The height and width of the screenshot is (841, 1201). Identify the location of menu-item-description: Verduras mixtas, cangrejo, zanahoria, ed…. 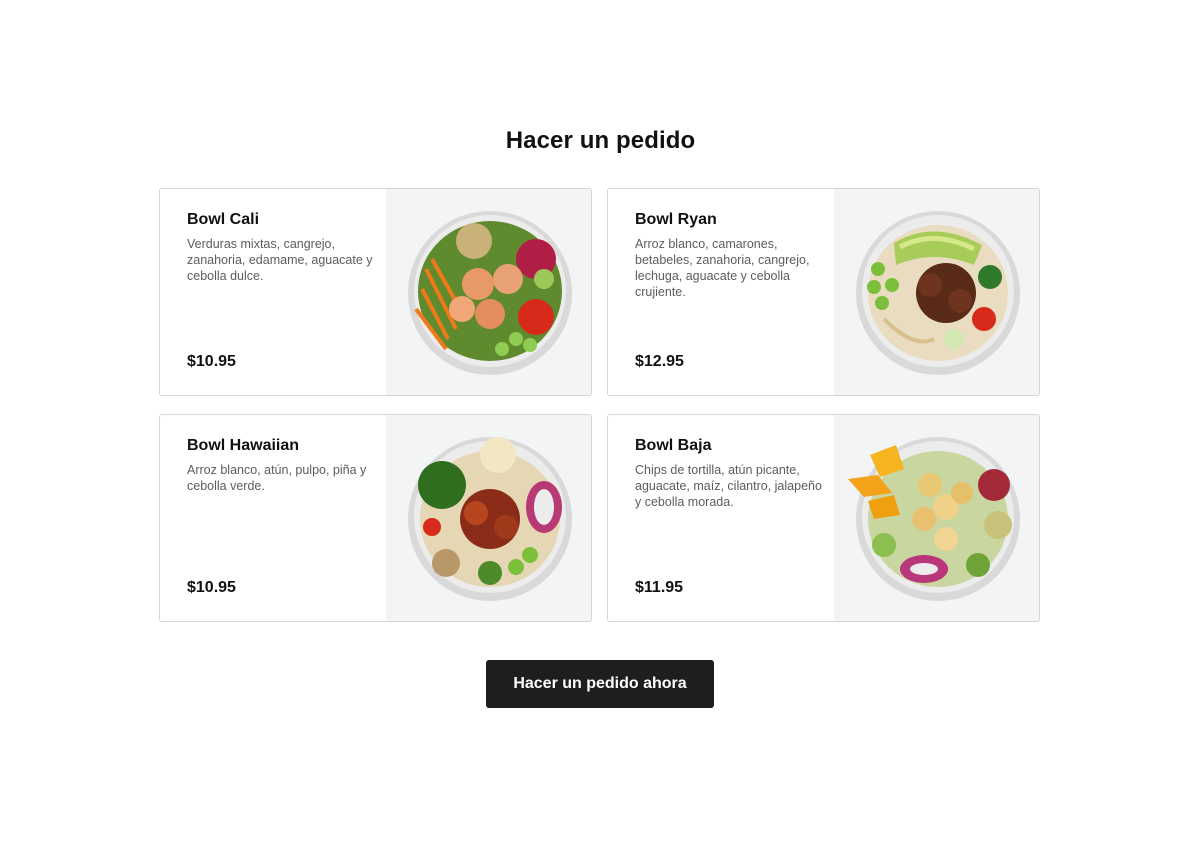
(280, 260).